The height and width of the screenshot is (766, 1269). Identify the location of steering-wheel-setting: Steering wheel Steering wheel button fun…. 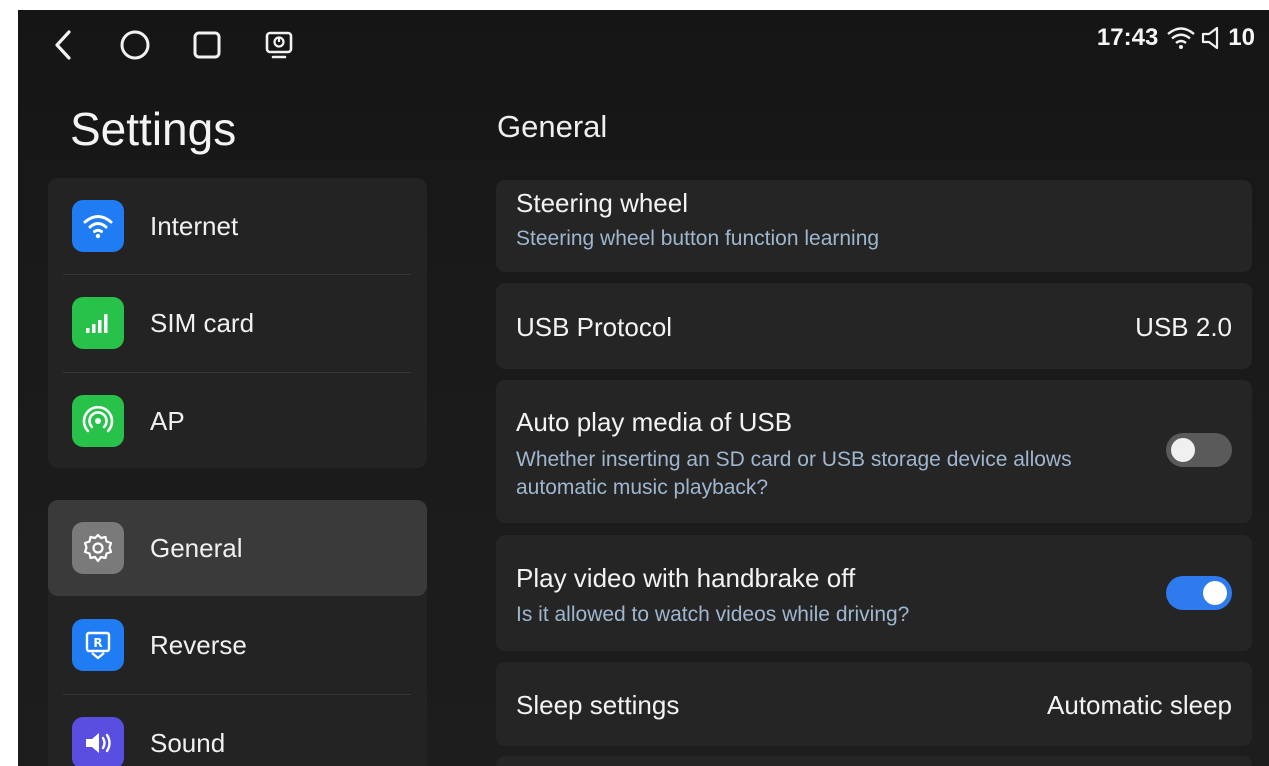
(874, 226).